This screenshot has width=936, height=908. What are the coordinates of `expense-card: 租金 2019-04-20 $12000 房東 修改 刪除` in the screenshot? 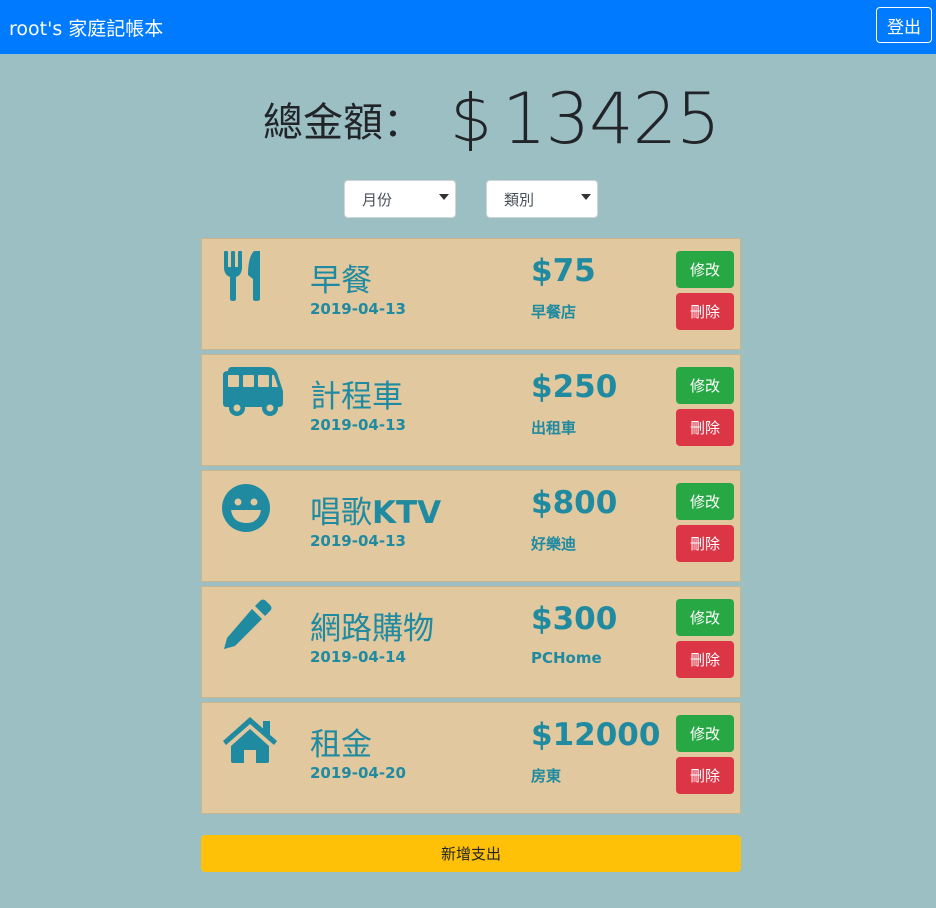 It's located at (471, 758).